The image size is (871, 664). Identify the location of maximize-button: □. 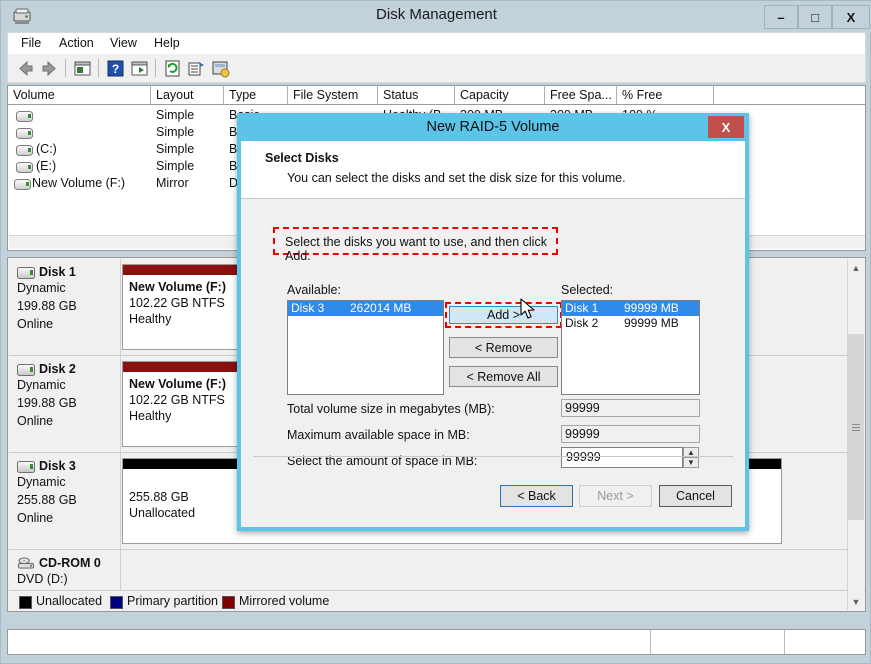
(815, 17).